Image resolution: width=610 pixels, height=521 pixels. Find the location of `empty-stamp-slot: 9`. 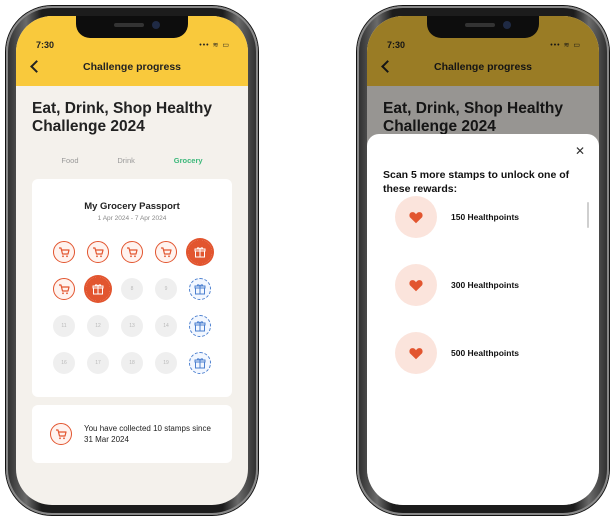

empty-stamp-slot: 9 is located at coordinates (166, 289).